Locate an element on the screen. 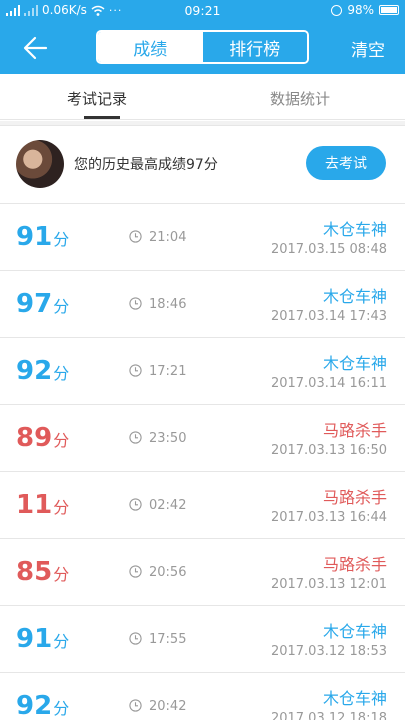 The width and height of the screenshot is (405, 720). exam-duration: 20:42 is located at coordinates (168, 706).